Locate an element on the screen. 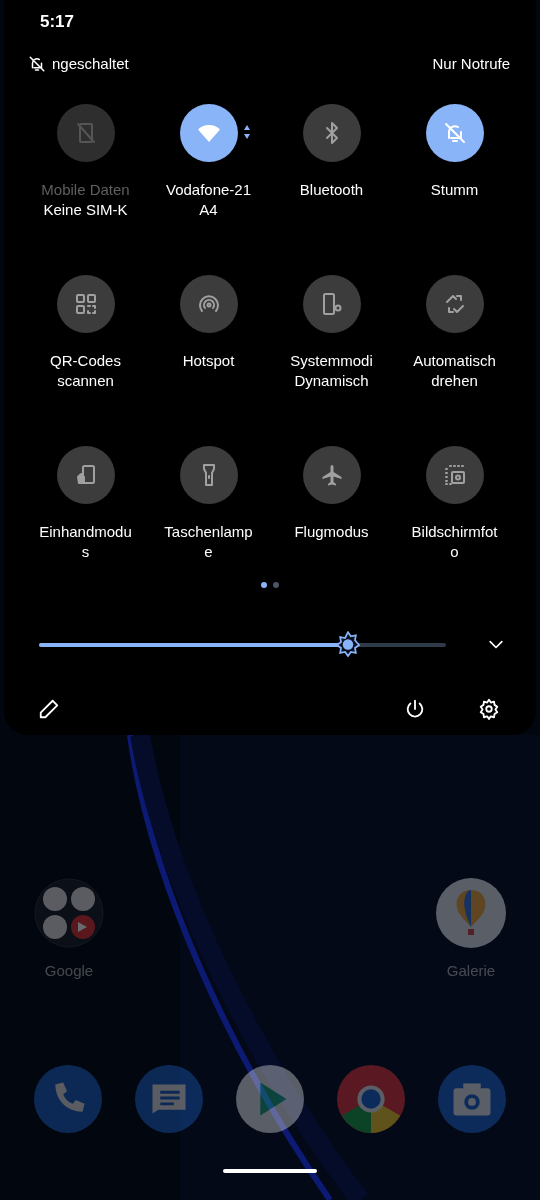 Image resolution: width=540 pixels, height=1200 pixels. tile-label: QR-Codes scannen is located at coordinates (85, 371).